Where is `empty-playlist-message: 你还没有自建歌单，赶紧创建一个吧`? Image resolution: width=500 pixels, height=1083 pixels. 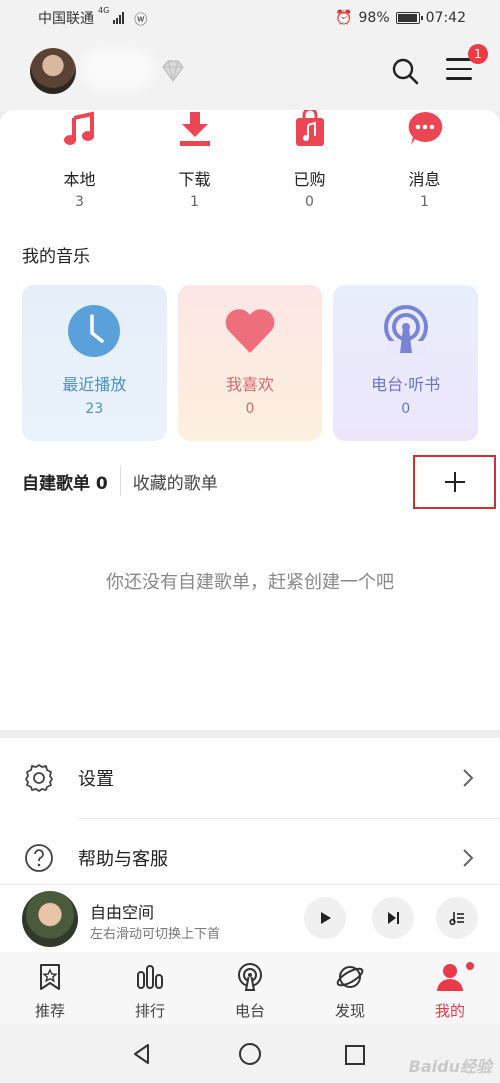
empty-playlist-message: 你还没有自建歌单，赶紧创建一个吧 is located at coordinates (250, 582).